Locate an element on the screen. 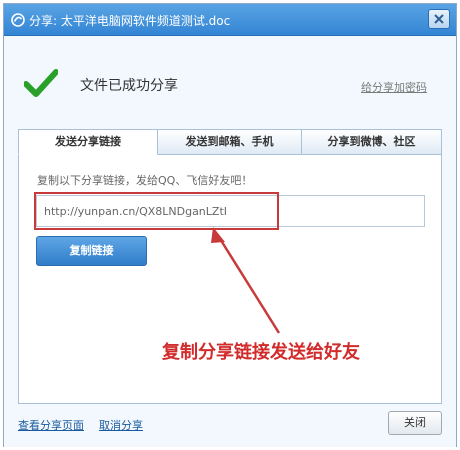 The width and height of the screenshot is (460, 450). window-close-button is located at coordinates (439, 19).